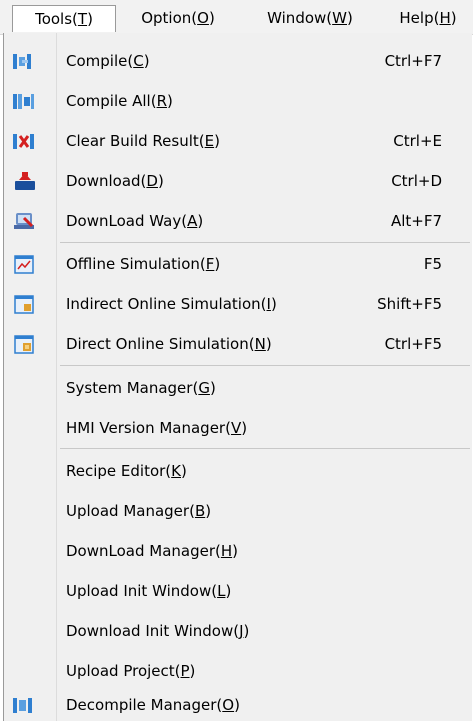 The width and height of the screenshot is (473, 725). What do you see at coordinates (349, 18) in the screenshot?
I see `menu-window-end: )` at bounding box center [349, 18].